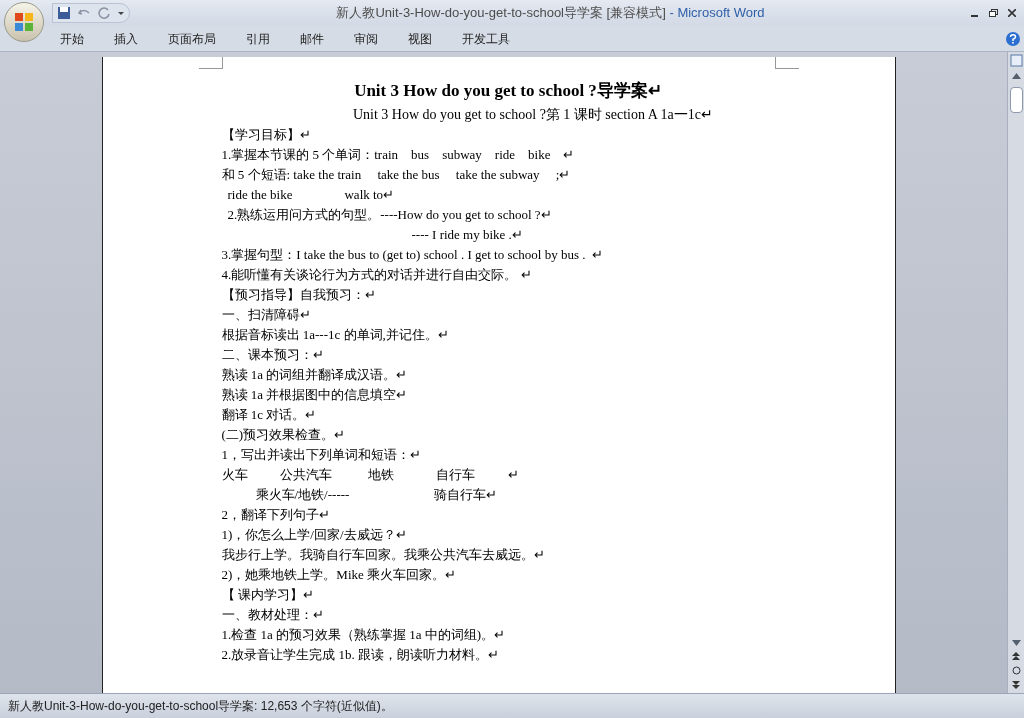  Describe the element at coordinates (276, 515) in the screenshot. I see `document-line: 2，翻译下列句子↵` at that location.